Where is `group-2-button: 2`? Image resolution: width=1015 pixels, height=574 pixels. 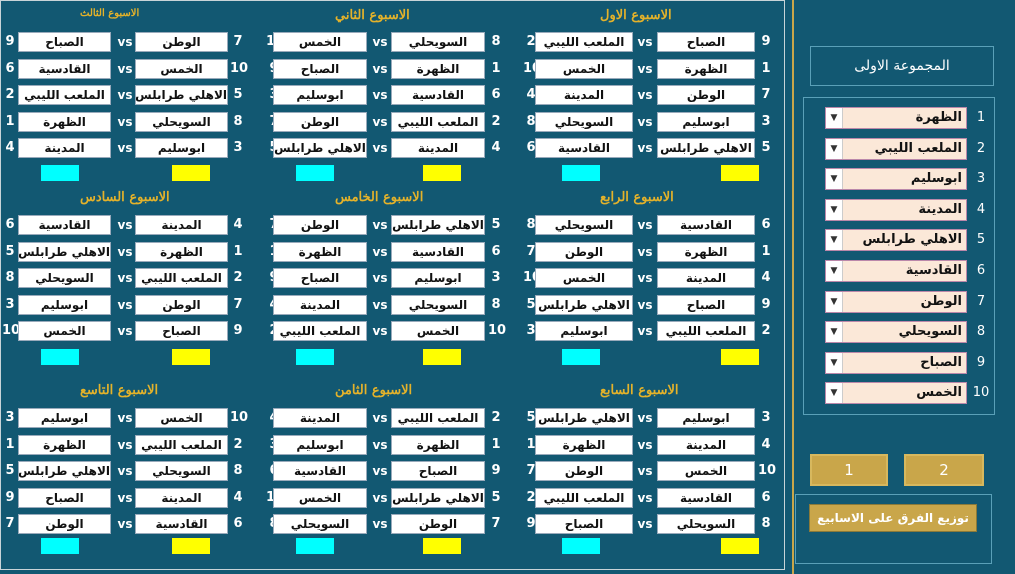 group-2-button: 2 is located at coordinates (944, 470).